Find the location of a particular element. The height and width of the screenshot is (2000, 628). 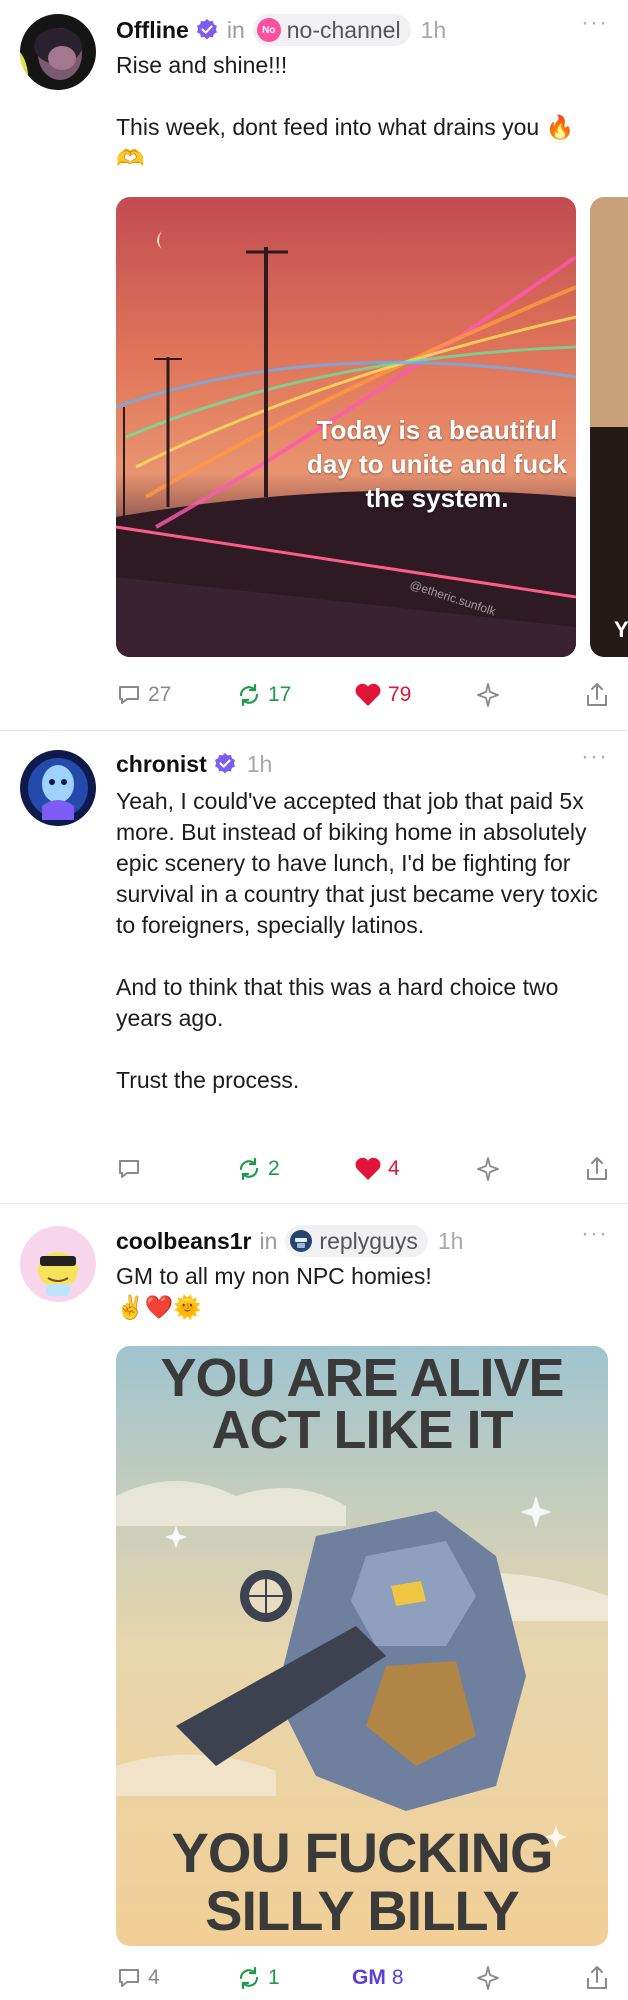

reply-button: 4 is located at coordinates (138, 1978).